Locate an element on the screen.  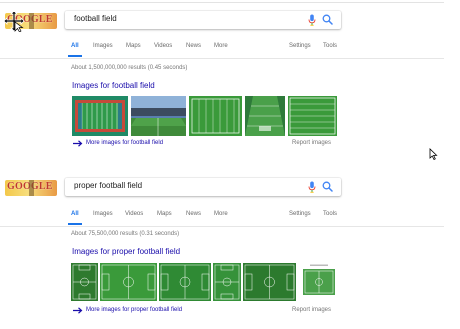
google-doodle-logo: GOOGLE is located at coordinates (31, 188).